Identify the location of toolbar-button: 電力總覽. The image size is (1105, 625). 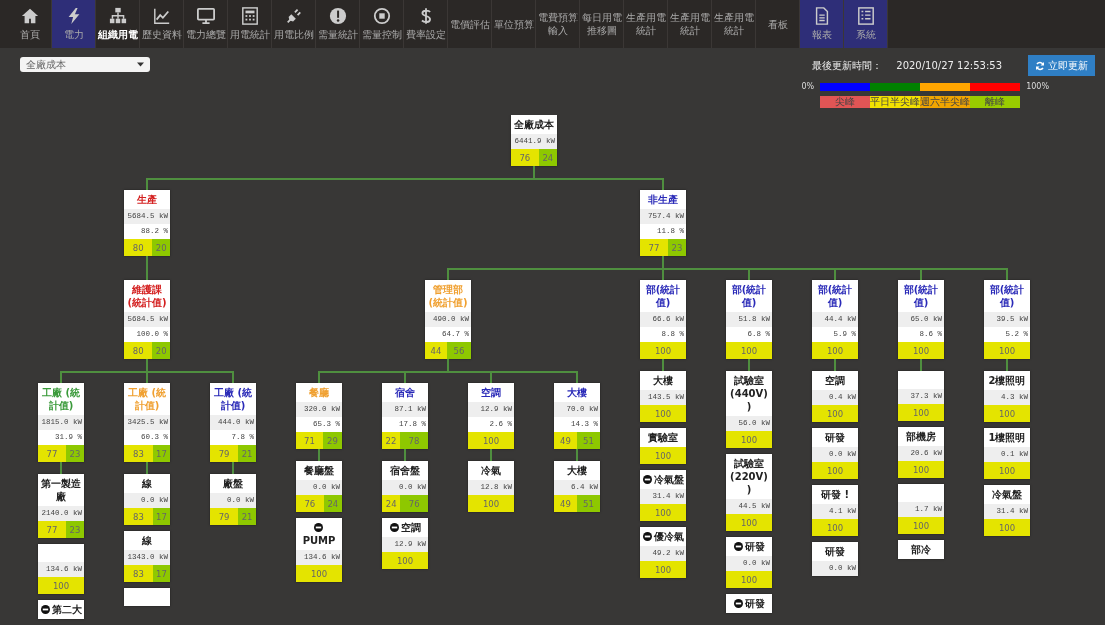
(206, 24).